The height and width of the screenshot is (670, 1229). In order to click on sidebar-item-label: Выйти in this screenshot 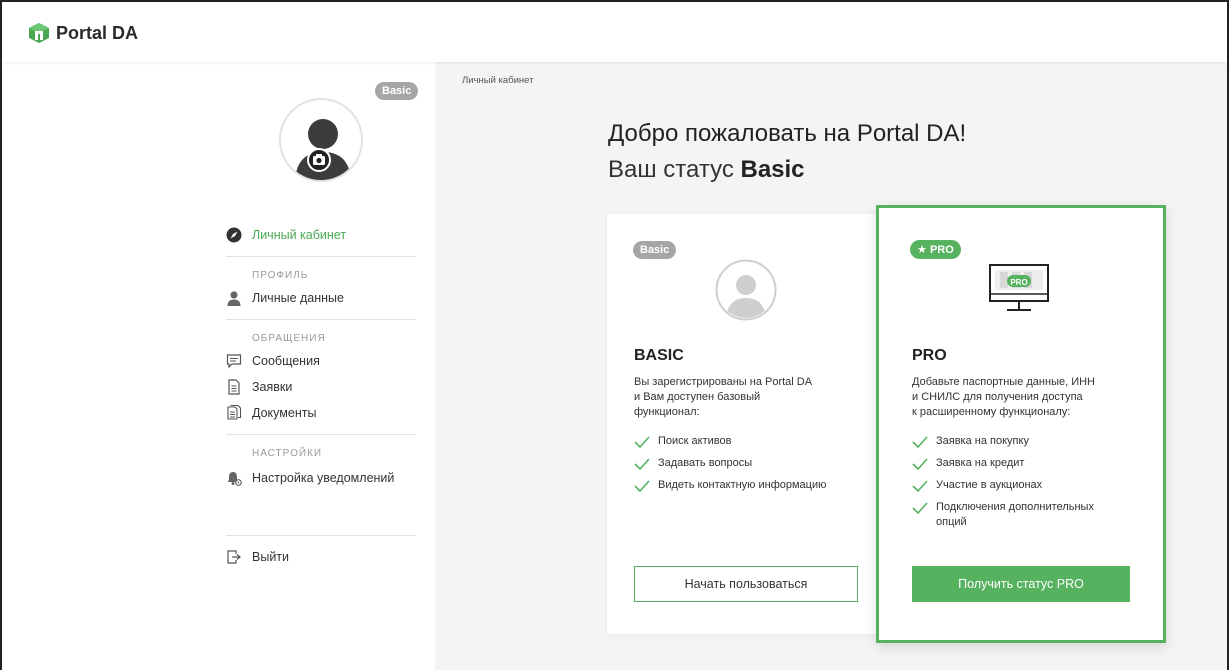, I will do `click(271, 557)`.